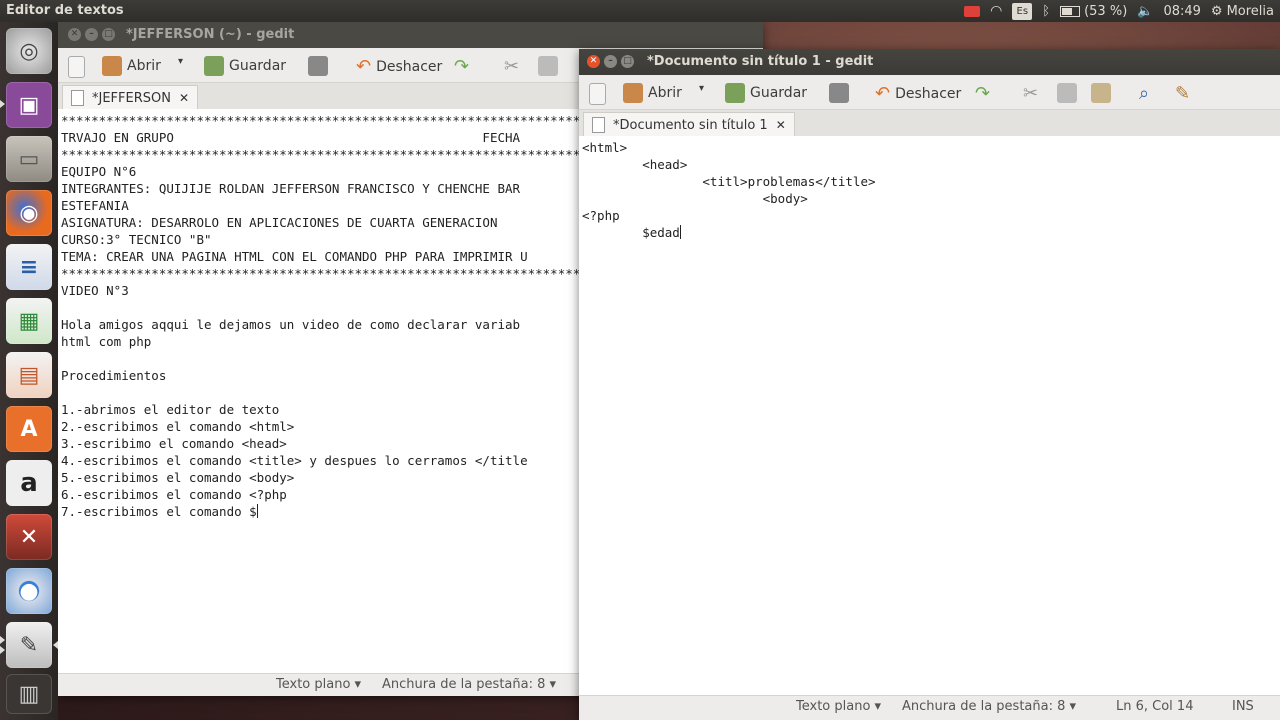  Describe the element at coordinates (1022, 11) in the screenshot. I see `keyboard-layout: Es` at that location.